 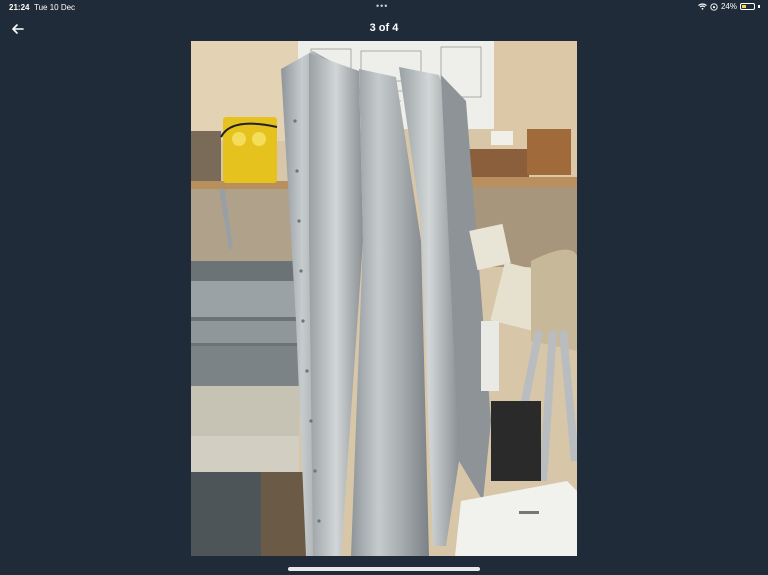 I want to click on status-right: 24%, so click(x=729, y=6).